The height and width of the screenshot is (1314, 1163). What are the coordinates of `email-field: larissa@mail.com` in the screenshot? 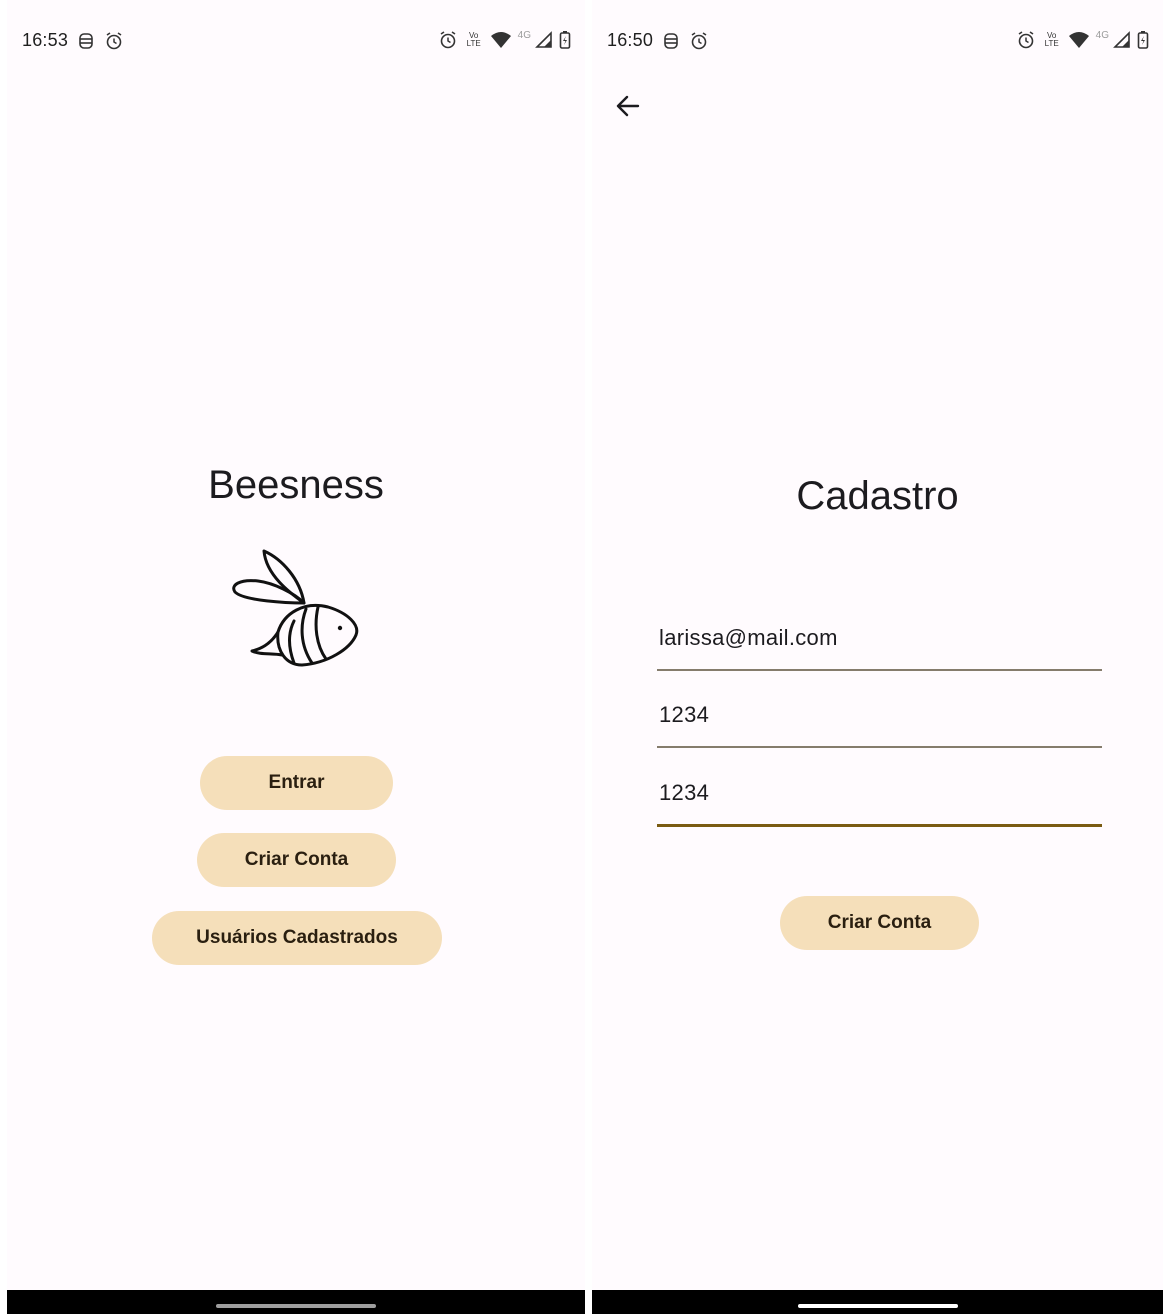 It's located at (879, 642).